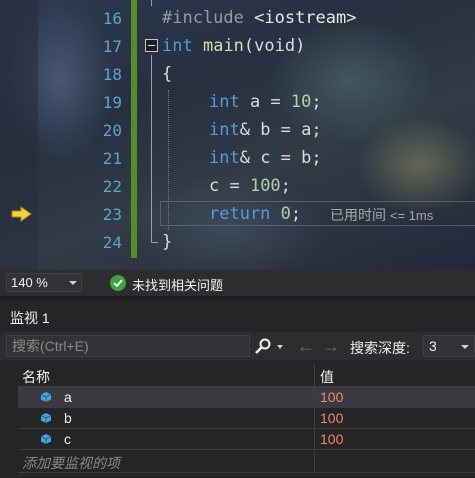 This screenshot has width=475, height=478. I want to click on watch-window-title: 监视 1, so click(30, 318).